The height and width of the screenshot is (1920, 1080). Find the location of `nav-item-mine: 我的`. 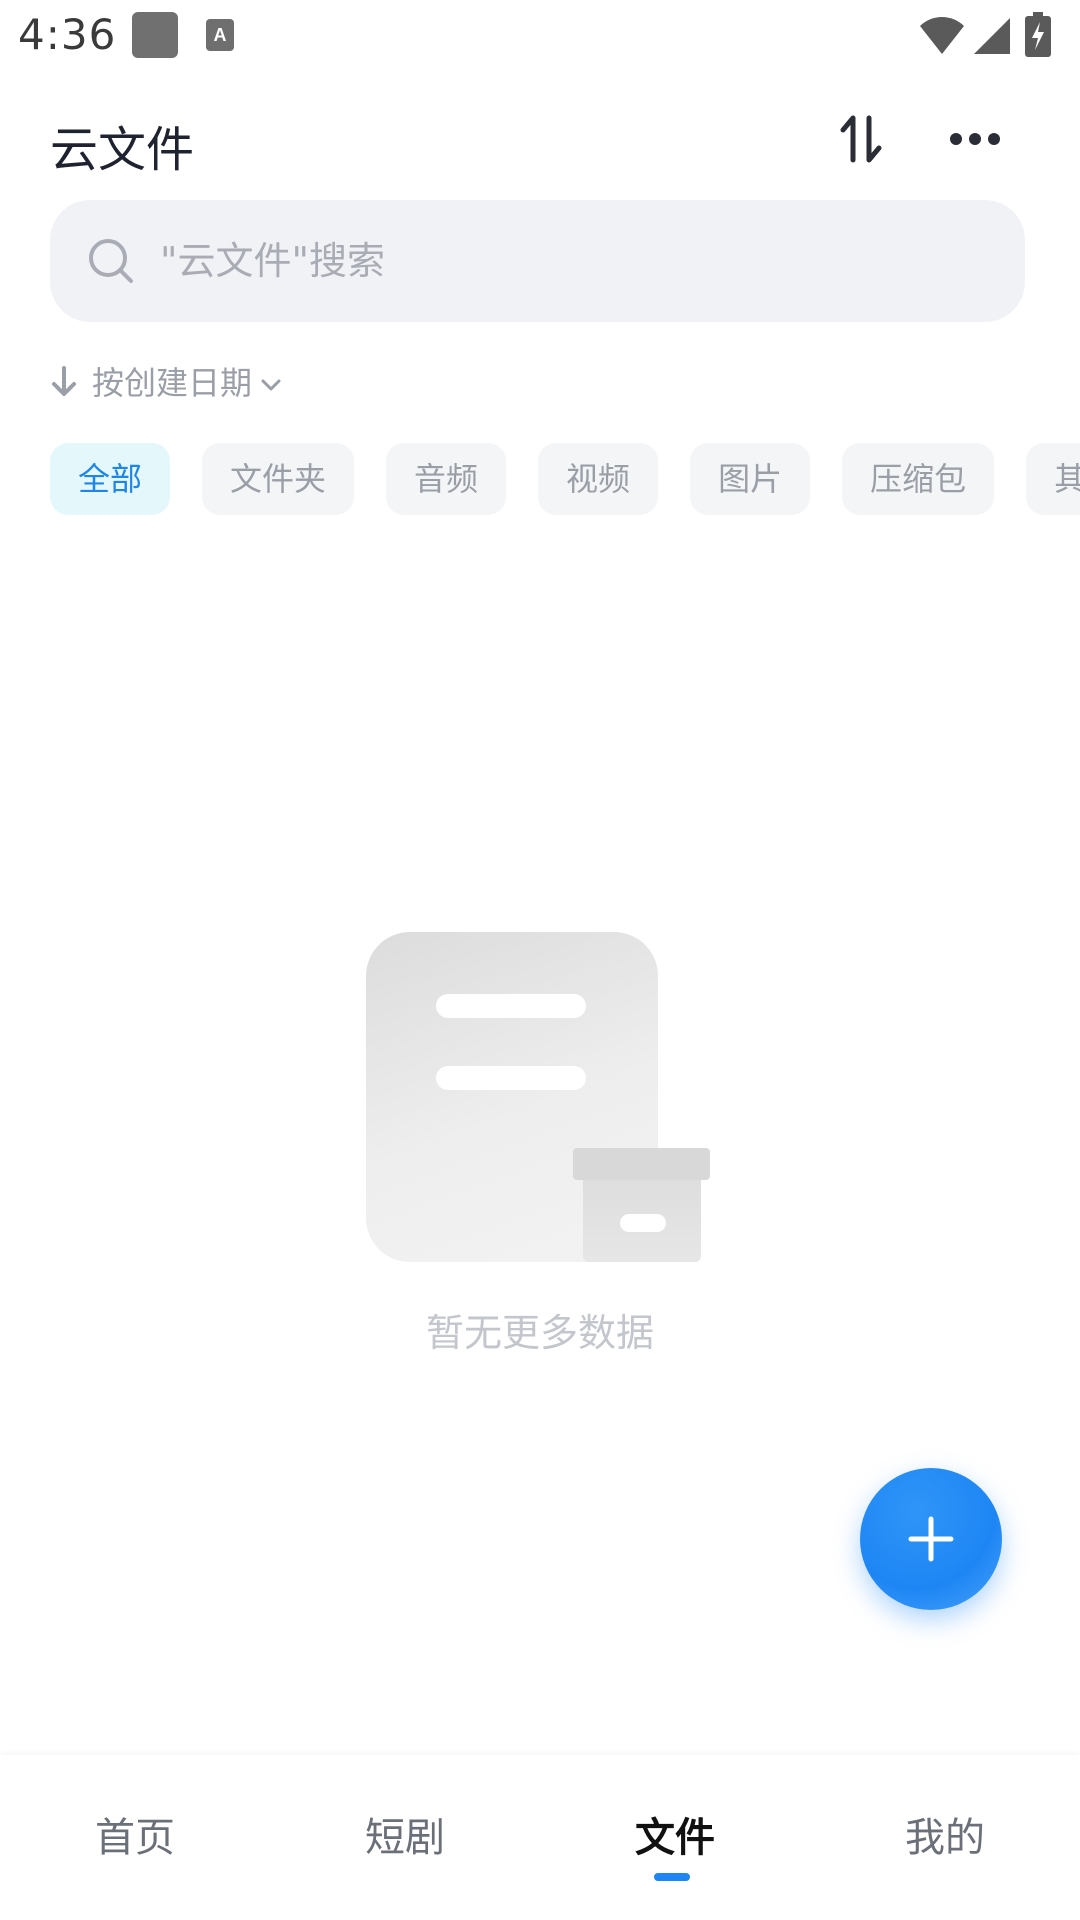

nav-item-mine: 我的 is located at coordinates (945, 1837).